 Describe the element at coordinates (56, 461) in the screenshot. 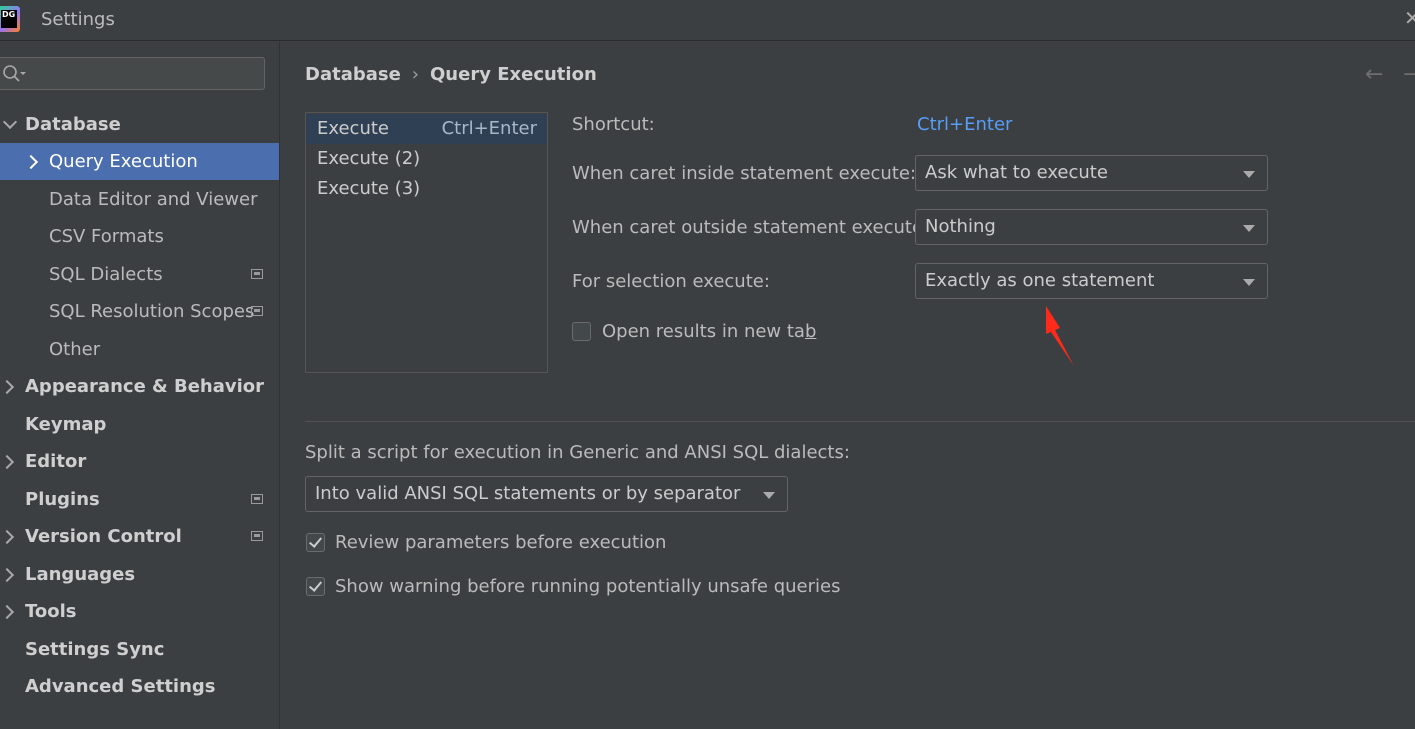

I see `sidebar-item-label: Editor` at that location.